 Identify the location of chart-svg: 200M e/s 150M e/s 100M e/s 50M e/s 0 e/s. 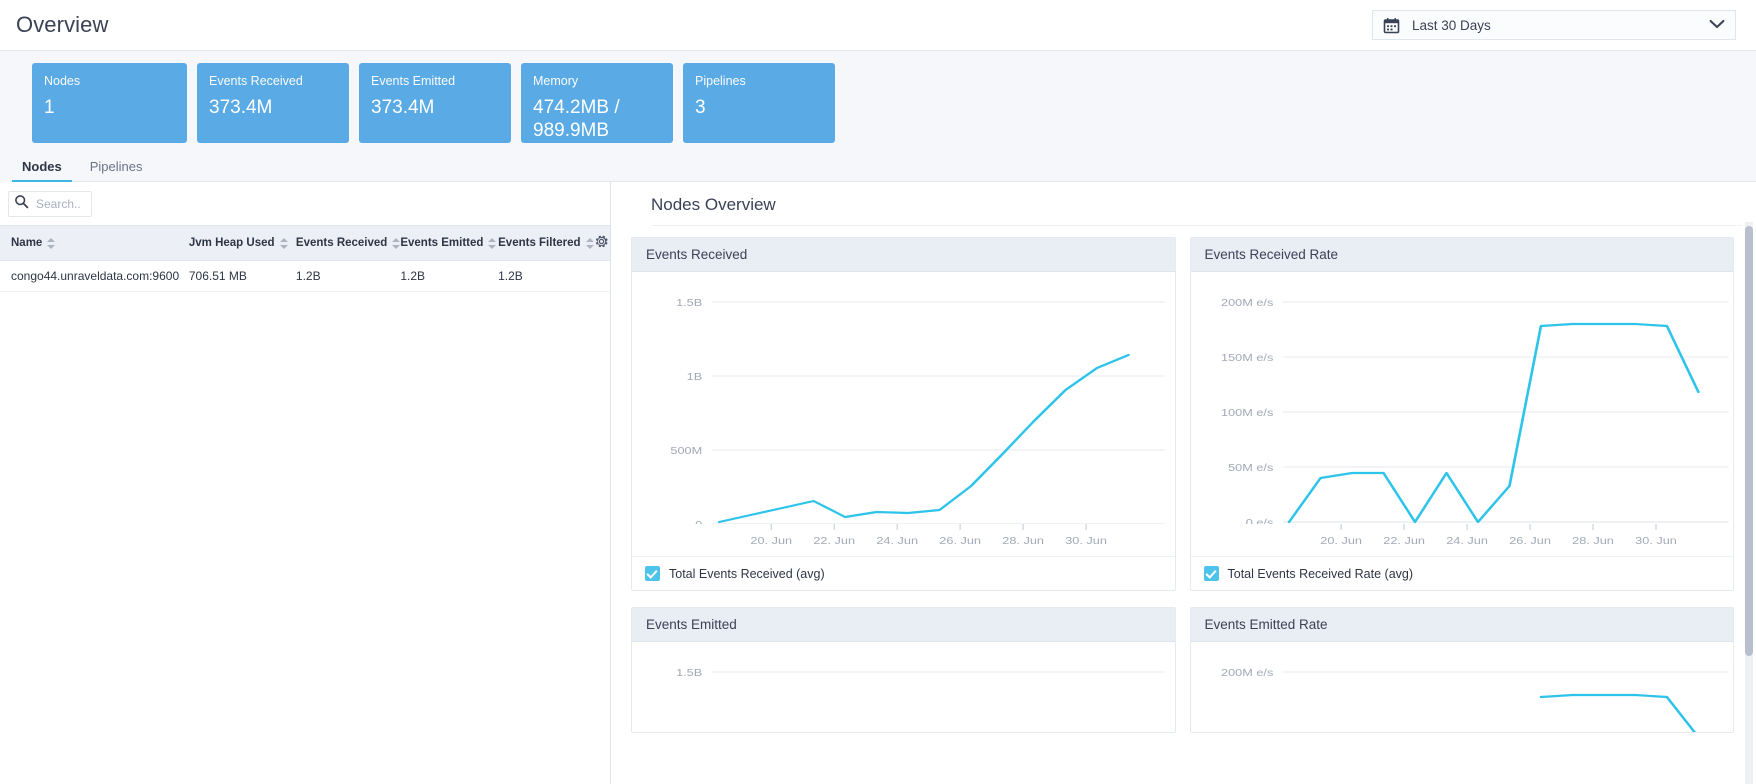
(1475, 410).